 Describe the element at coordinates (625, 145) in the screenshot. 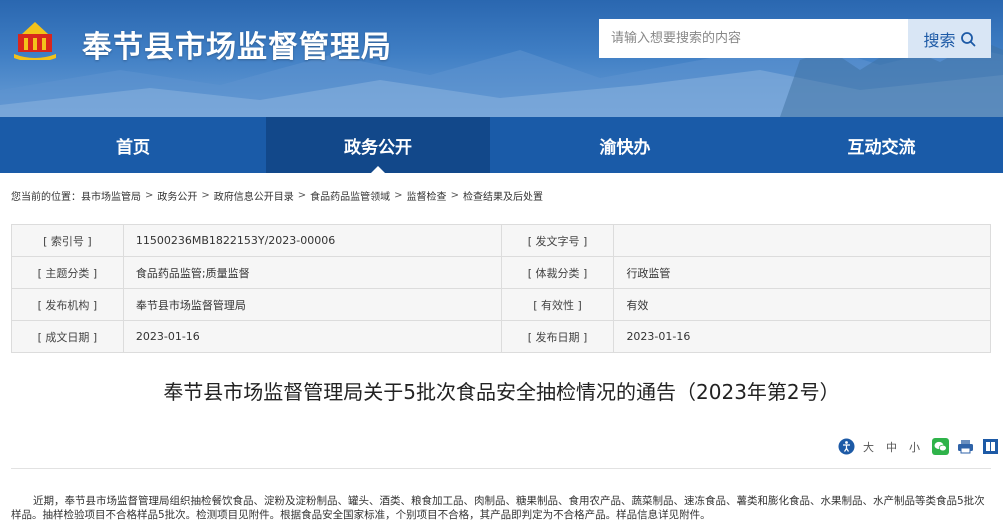

I see `nav-item-yukuaiban: 渝快办` at that location.